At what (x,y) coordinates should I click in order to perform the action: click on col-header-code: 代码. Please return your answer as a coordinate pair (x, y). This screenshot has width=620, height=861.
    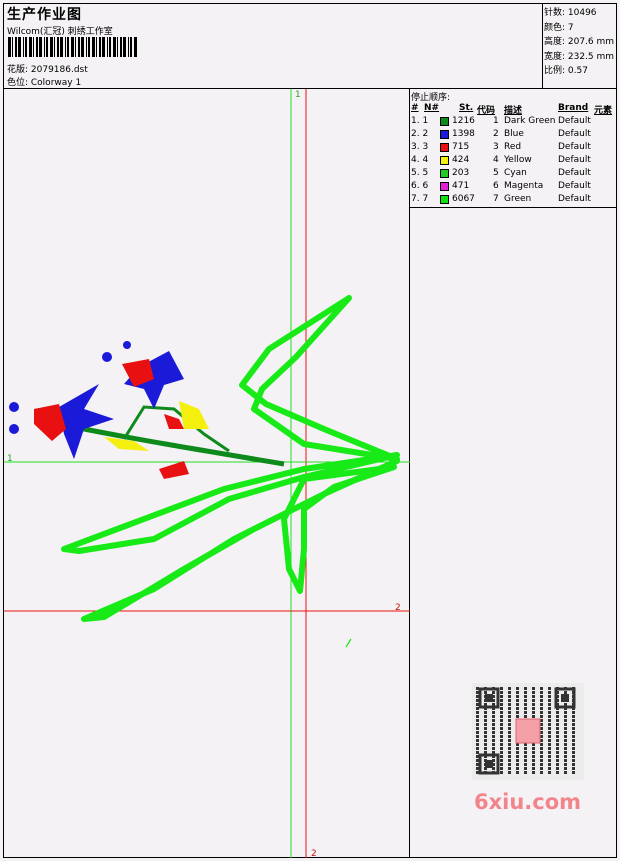
    Looking at the image, I should click on (486, 111).